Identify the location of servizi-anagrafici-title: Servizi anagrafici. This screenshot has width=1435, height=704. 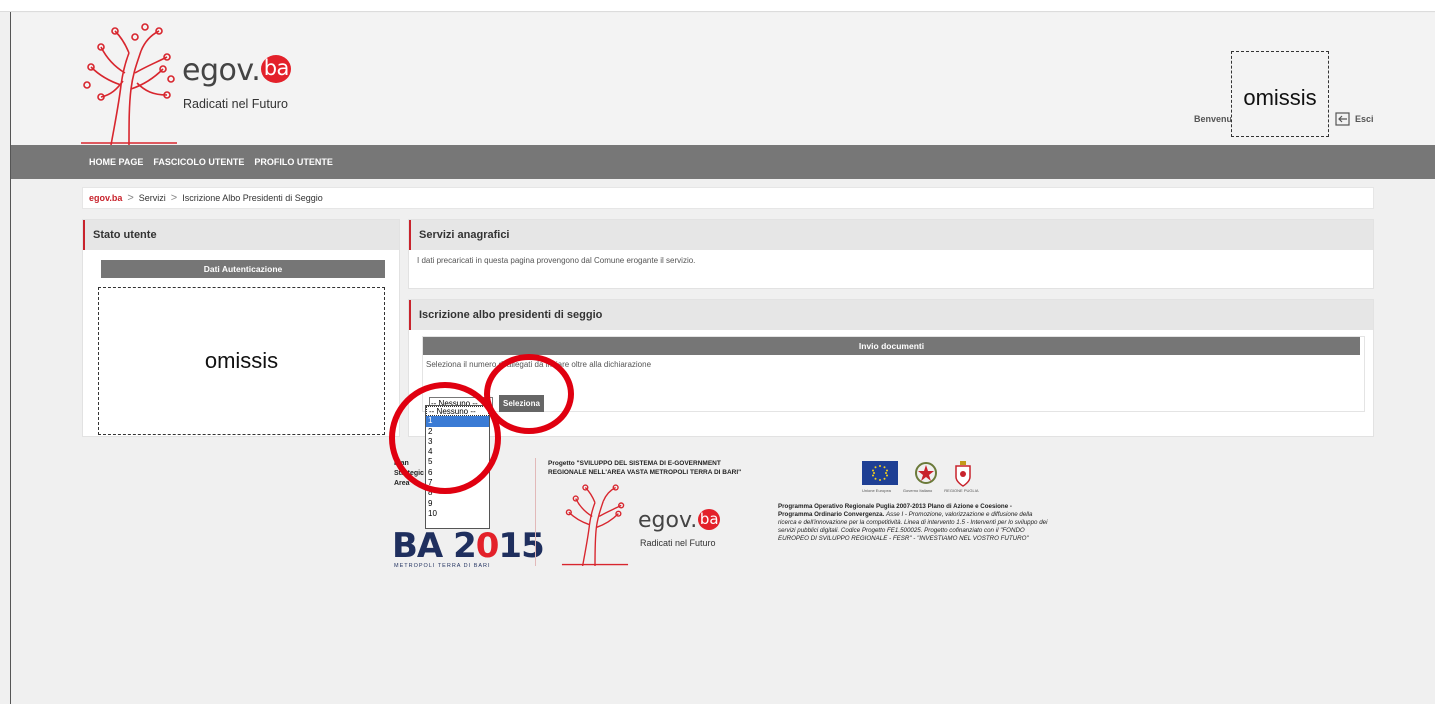
(891, 235).